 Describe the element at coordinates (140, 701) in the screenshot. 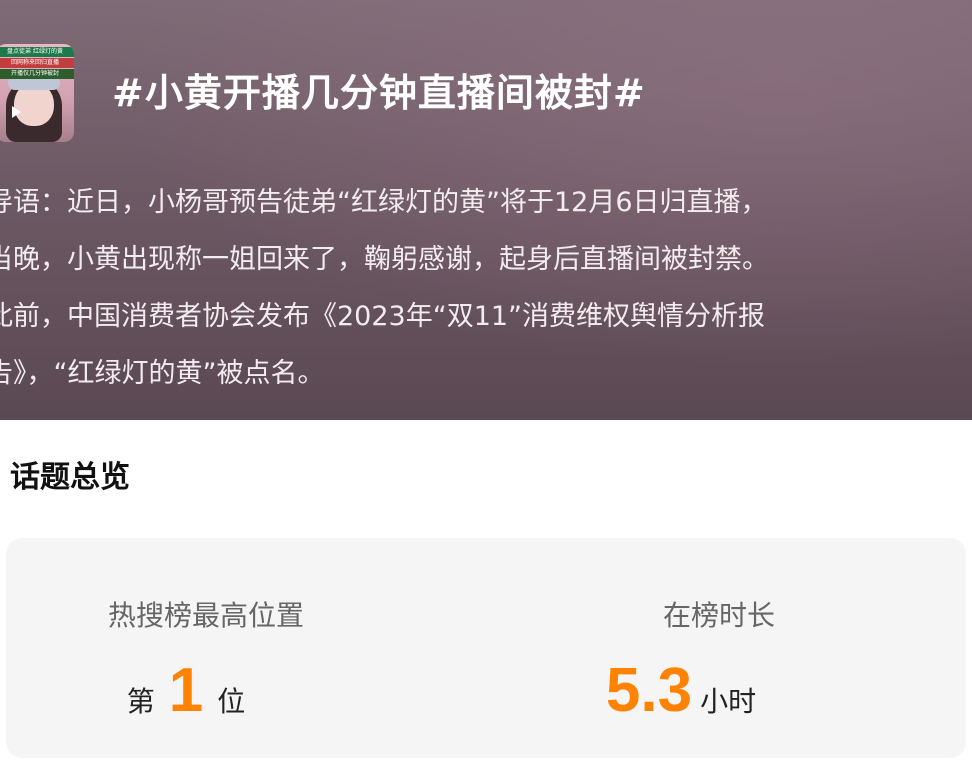

I see `stat-prefix: 第` at that location.